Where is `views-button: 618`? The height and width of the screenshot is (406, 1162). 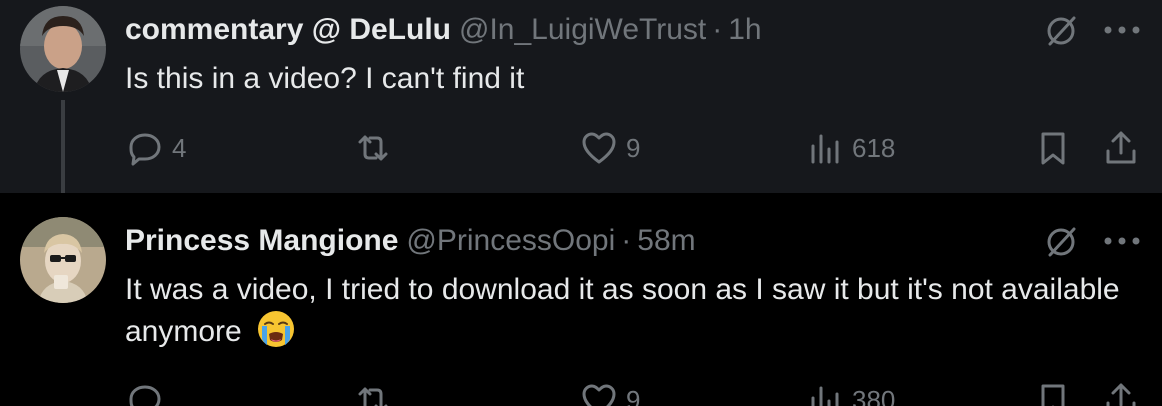
views-button: 618 is located at coordinates (850, 148).